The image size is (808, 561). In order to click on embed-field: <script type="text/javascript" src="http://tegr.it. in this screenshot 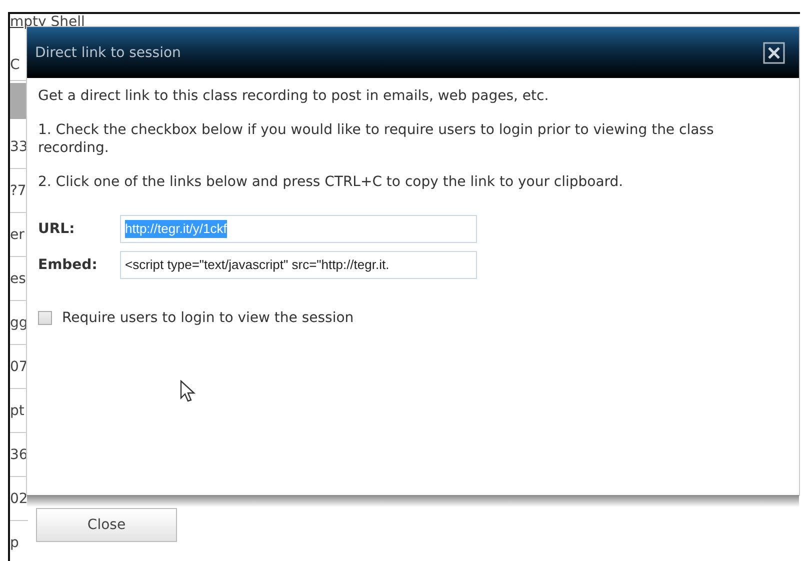, I will do `click(298, 265)`.